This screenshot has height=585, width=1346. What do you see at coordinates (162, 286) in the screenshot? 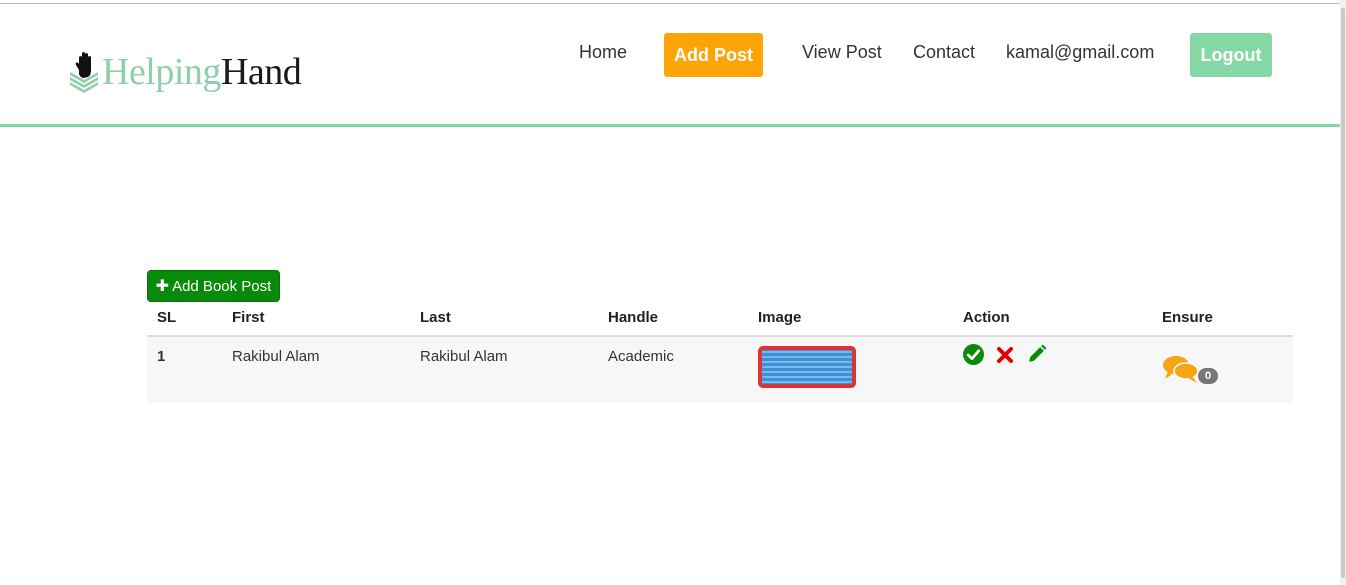
I see `plus-icon: ✚` at bounding box center [162, 286].